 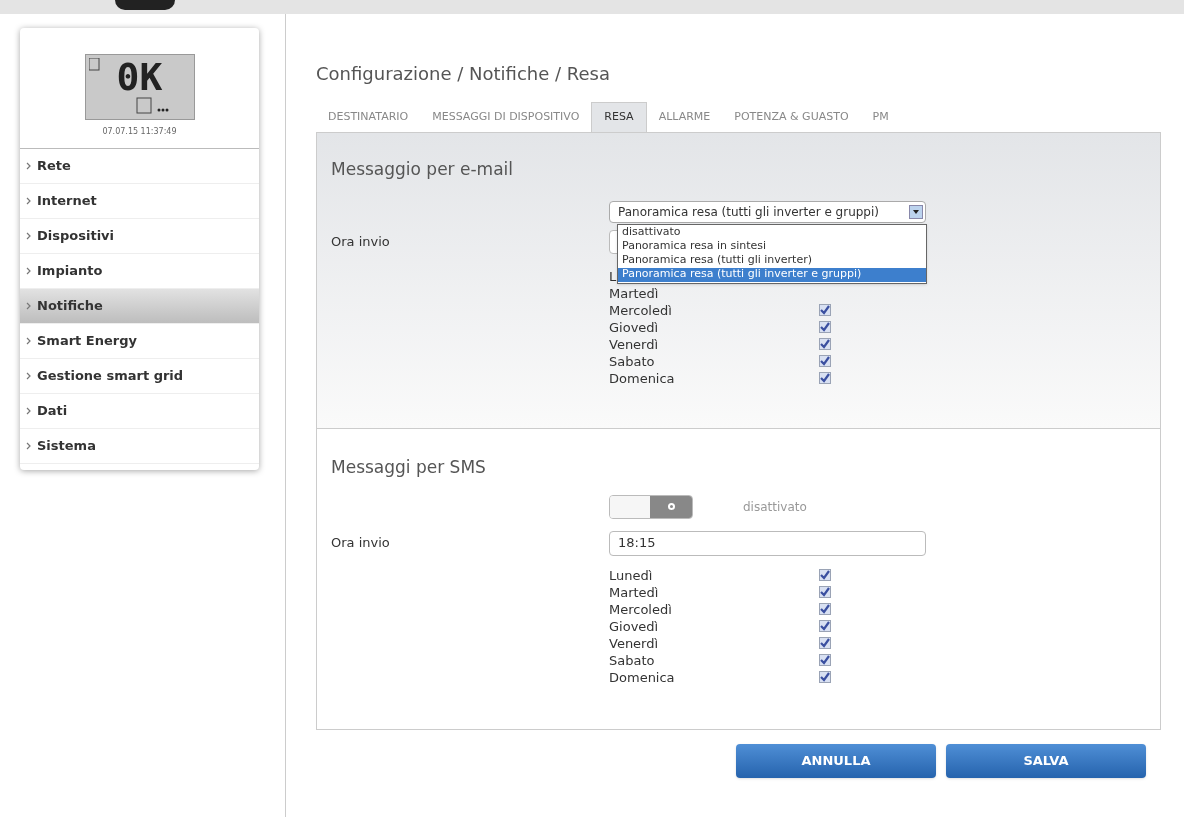 What do you see at coordinates (772, 246) in the screenshot?
I see `dropdown-option: Panoramica resa in sintesi` at bounding box center [772, 246].